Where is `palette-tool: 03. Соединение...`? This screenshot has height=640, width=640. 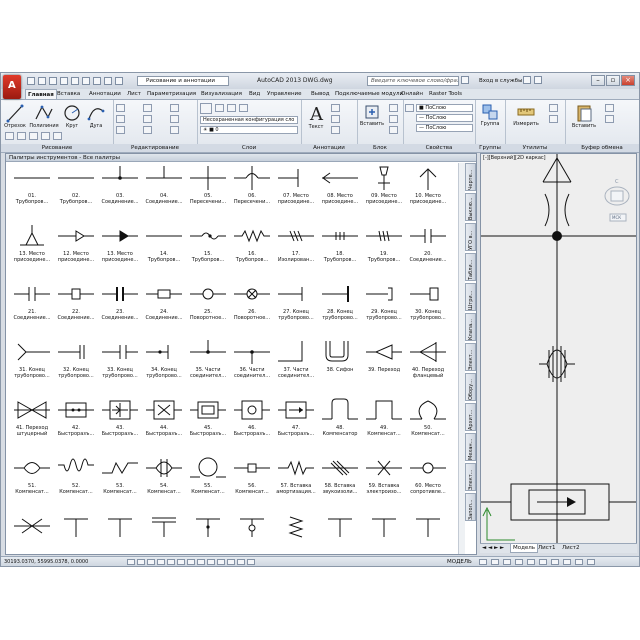 palette-tool: 03. Соединение... is located at coordinates (120, 192).